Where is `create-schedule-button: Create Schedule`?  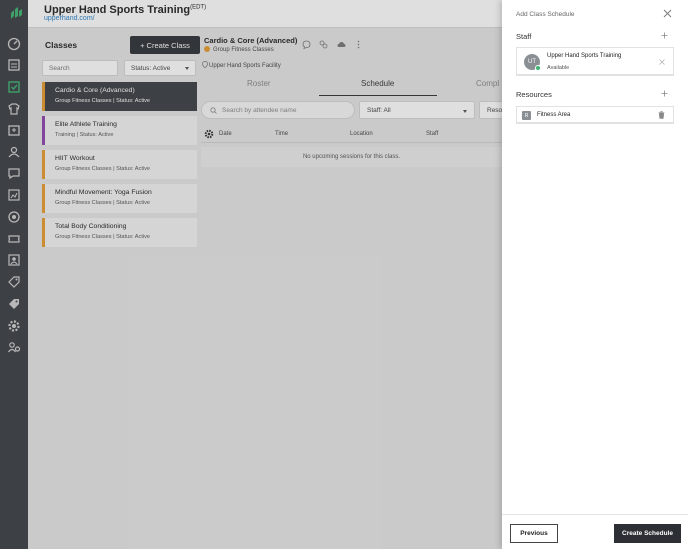 create-schedule-button: Create Schedule is located at coordinates (647, 533).